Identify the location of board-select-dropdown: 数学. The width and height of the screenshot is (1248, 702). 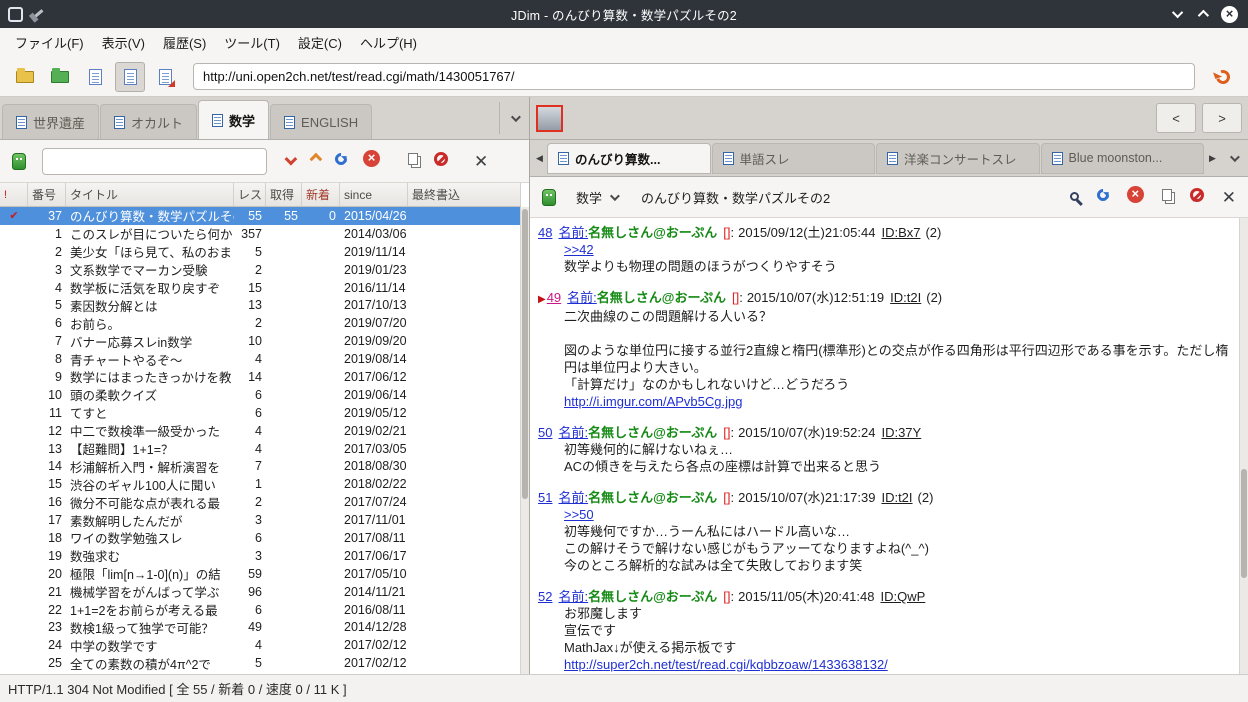
(597, 197).